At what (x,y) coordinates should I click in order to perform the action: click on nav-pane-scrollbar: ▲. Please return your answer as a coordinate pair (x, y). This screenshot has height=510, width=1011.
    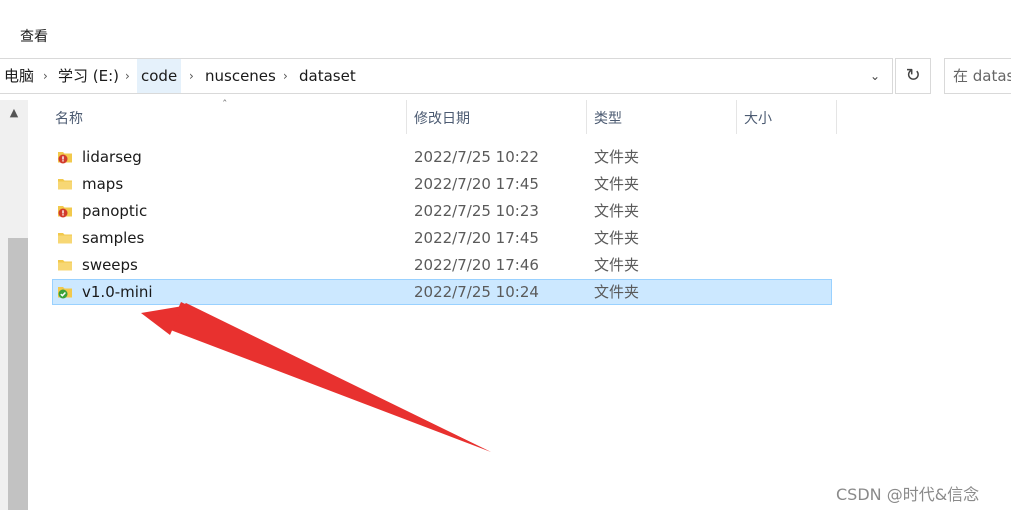
    Looking at the image, I should click on (14, 305).